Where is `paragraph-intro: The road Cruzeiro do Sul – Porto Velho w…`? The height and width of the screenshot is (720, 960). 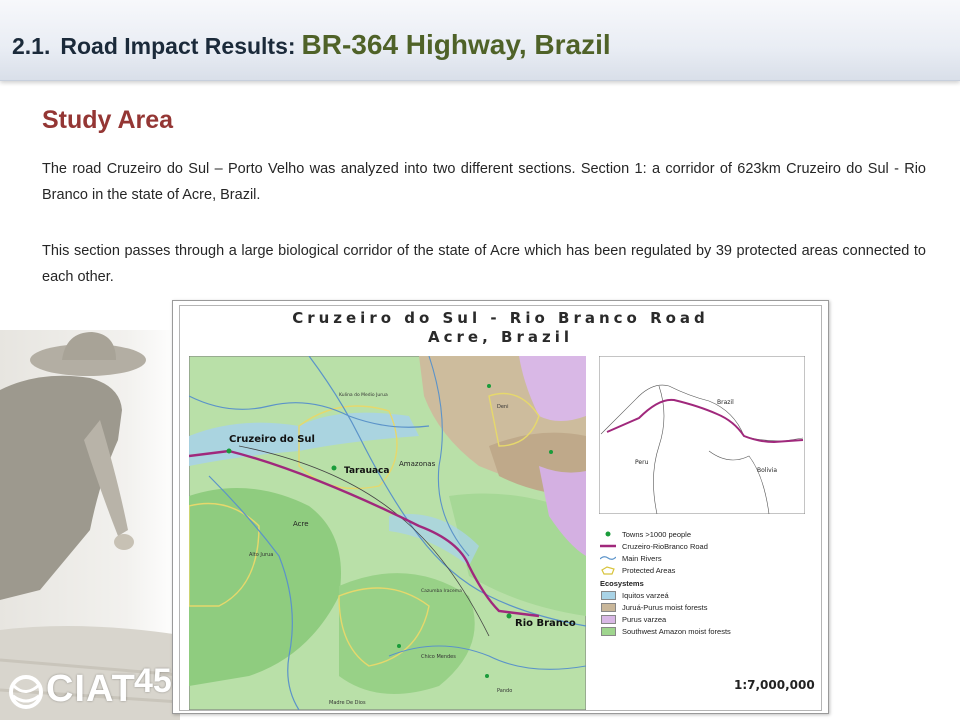
paragraph-intro: The road Cruzeiro do Sul – Porto Velho w… is located at coordinates (484, 182).